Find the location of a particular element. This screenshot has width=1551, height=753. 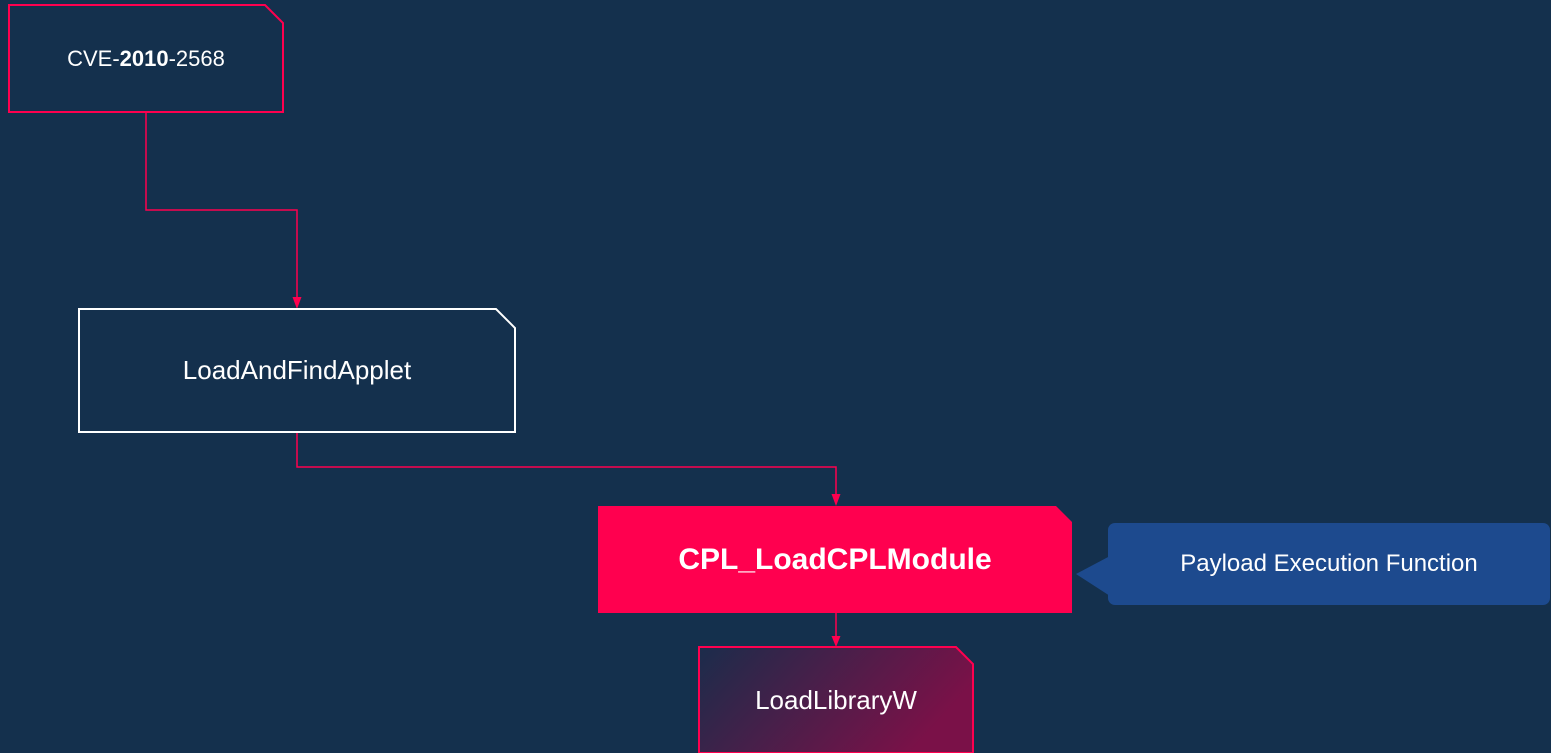

cve-suffix: -2568 is located at coordinates (196, 58).